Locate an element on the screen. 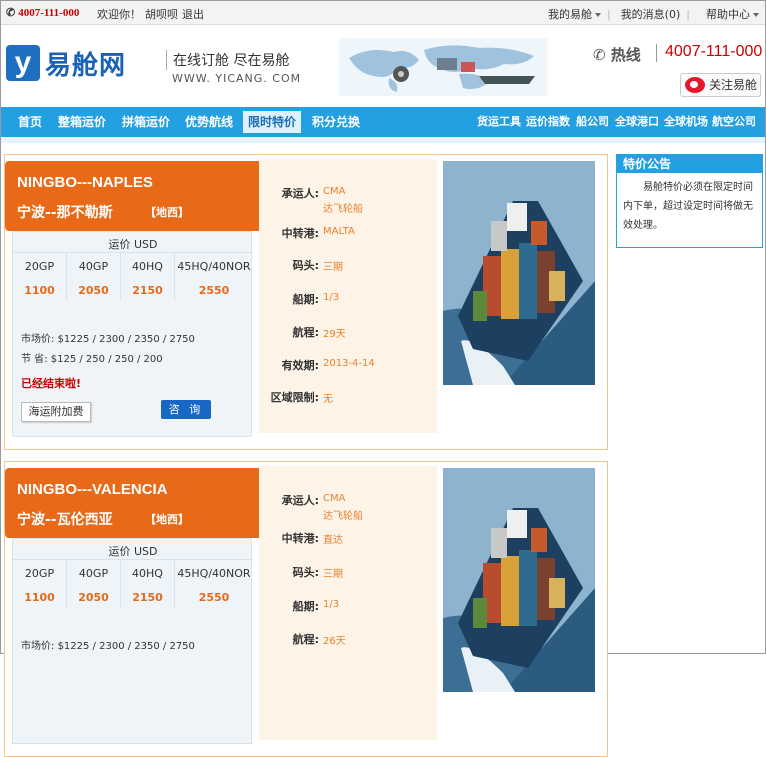  nav-rate-index: 运价指数 is located at coordinates (548, 122).